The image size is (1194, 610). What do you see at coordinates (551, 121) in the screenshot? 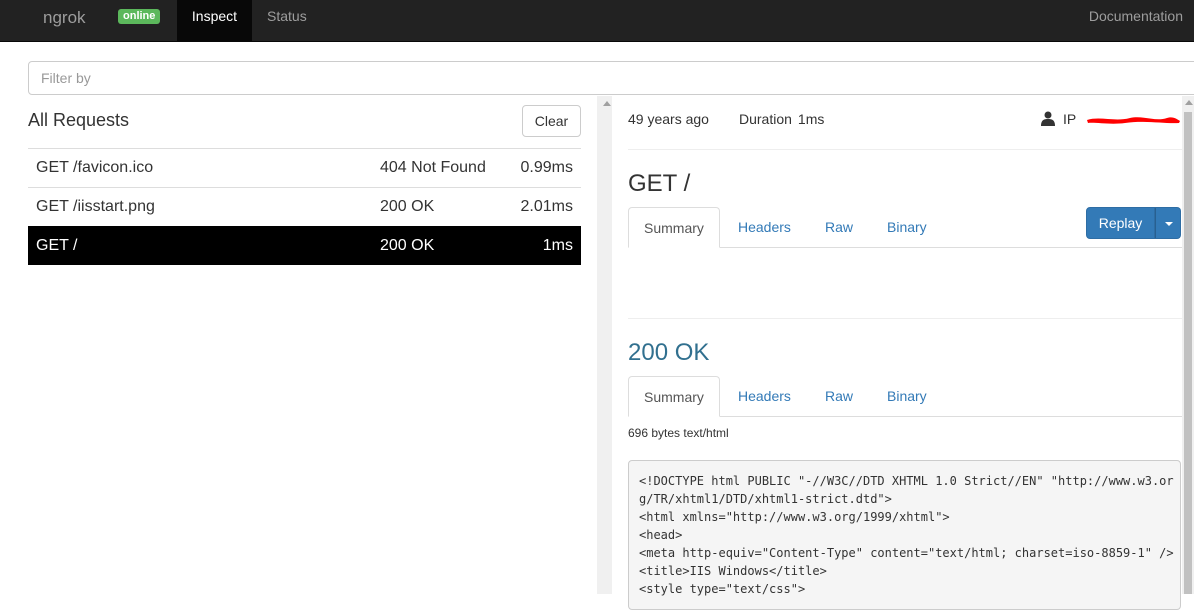
I see `clear-button: Clear` at bounding box center [551, 121].